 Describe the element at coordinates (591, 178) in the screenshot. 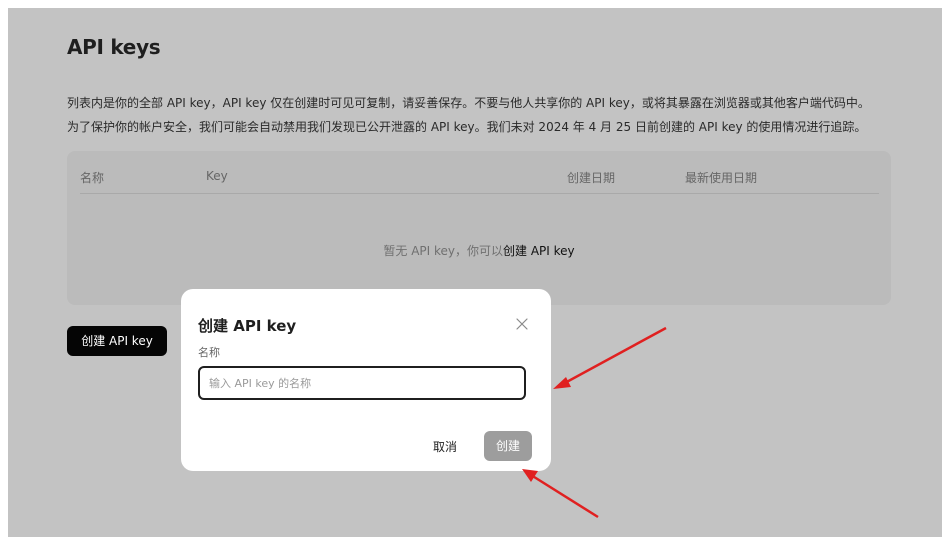

I see `column-header-created-date: 创建日期` at that location.